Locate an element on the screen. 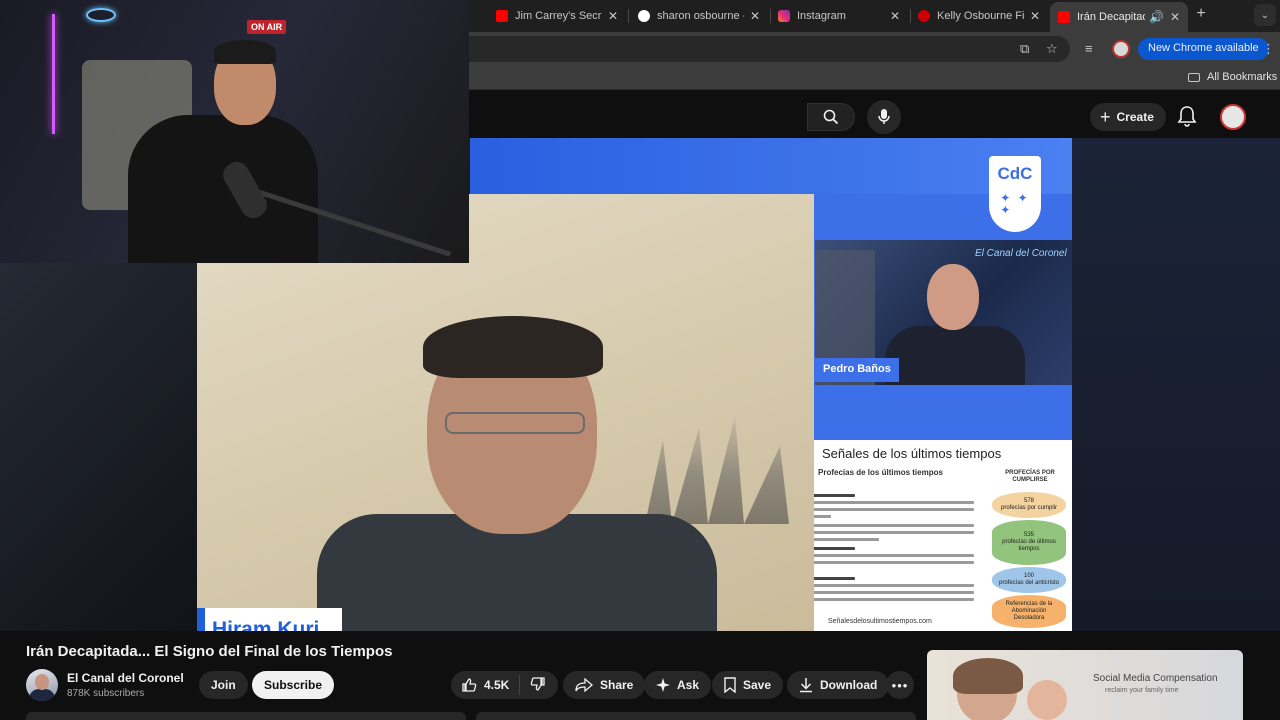 The width and height of the screenshot is (1280, 720). new-chrome-button: New Chrome available is located at coordinates (1203, 49).